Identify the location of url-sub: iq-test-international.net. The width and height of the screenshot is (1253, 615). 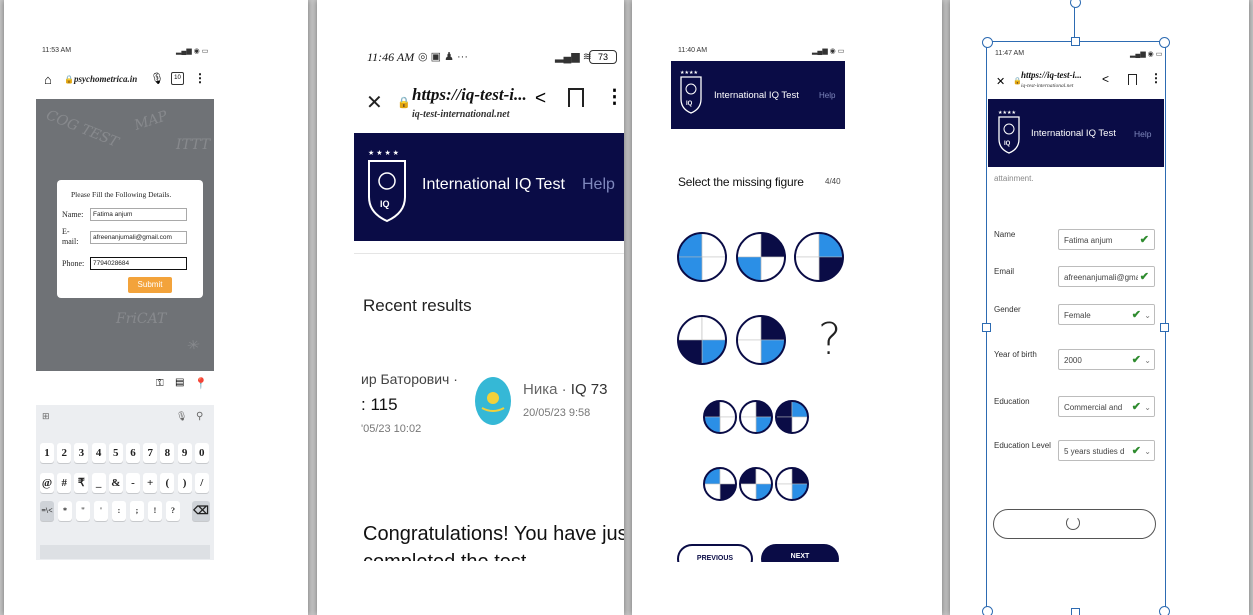
(1047, 86).